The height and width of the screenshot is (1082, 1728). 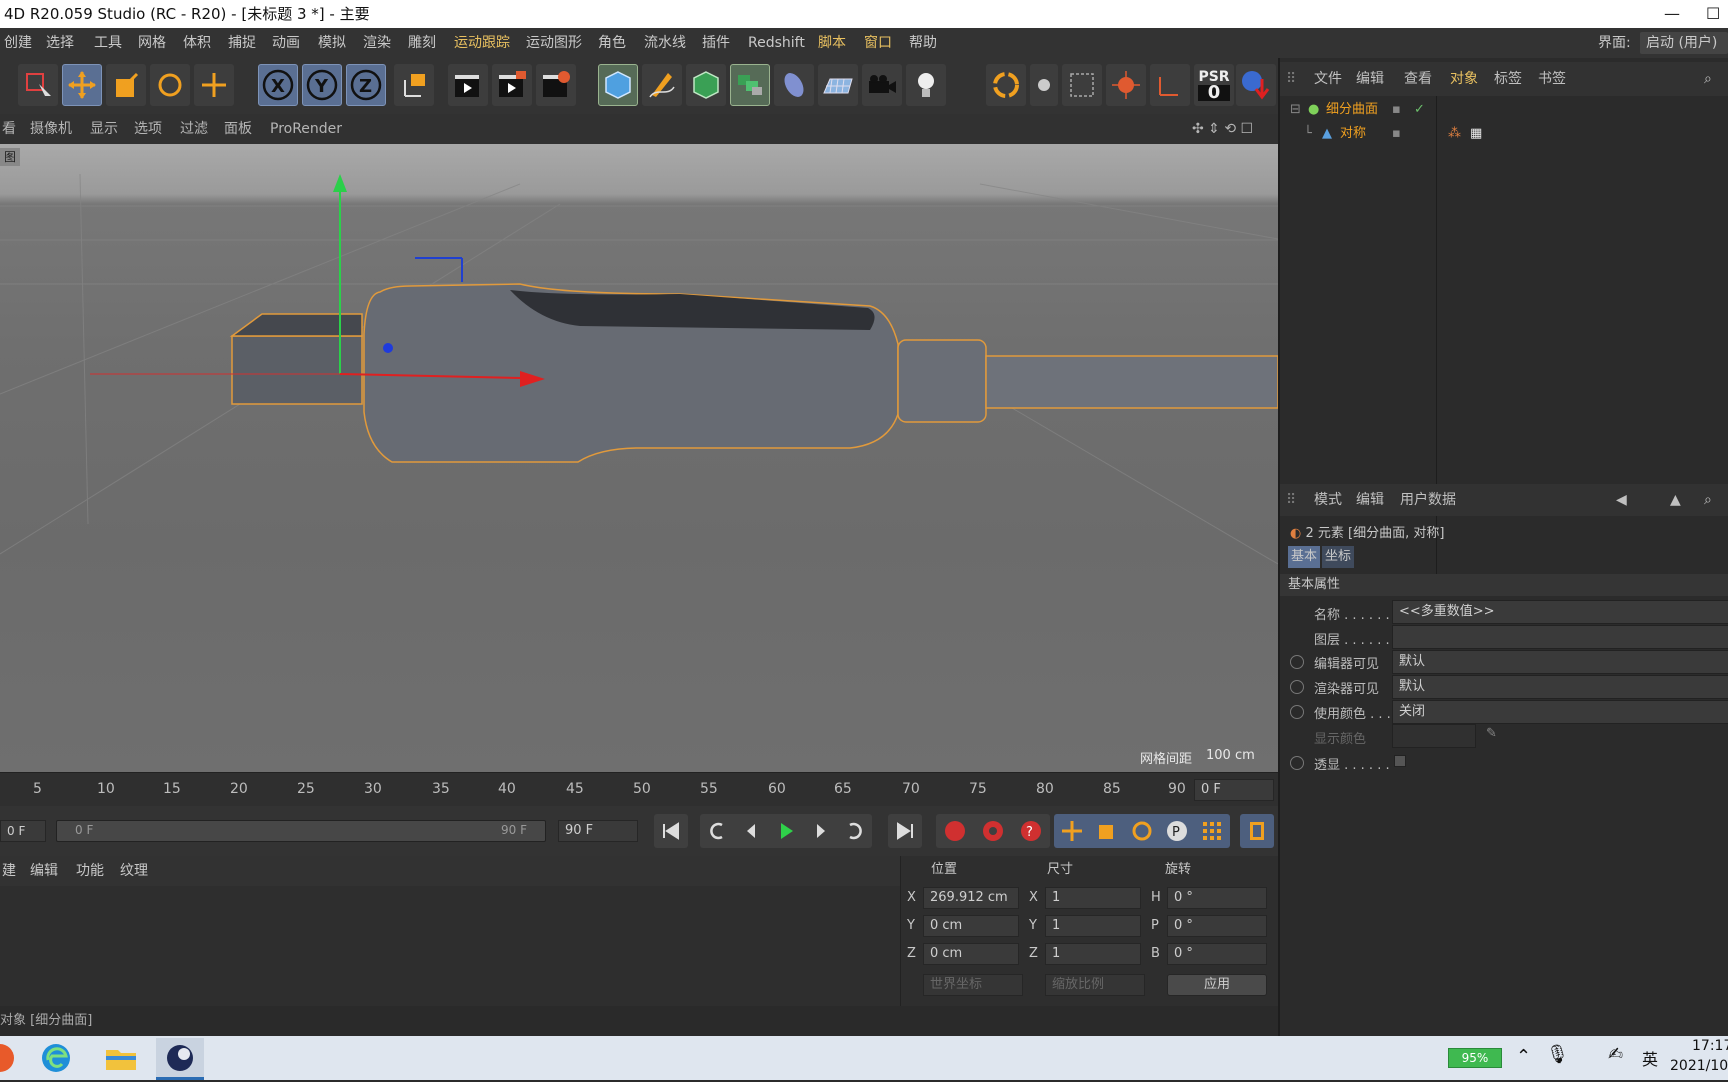 I want to click on floor-icon, so click(x=838, y=85).